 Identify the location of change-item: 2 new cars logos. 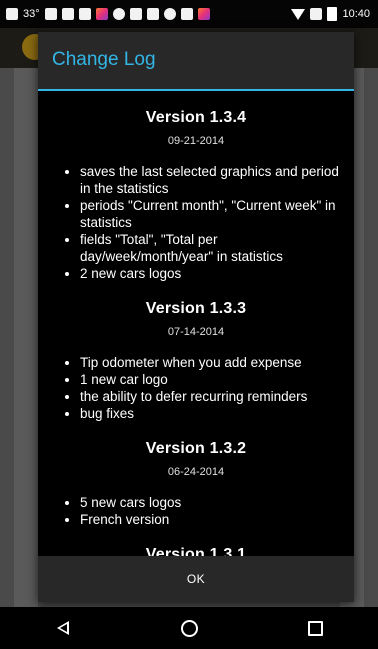
(210, 273).